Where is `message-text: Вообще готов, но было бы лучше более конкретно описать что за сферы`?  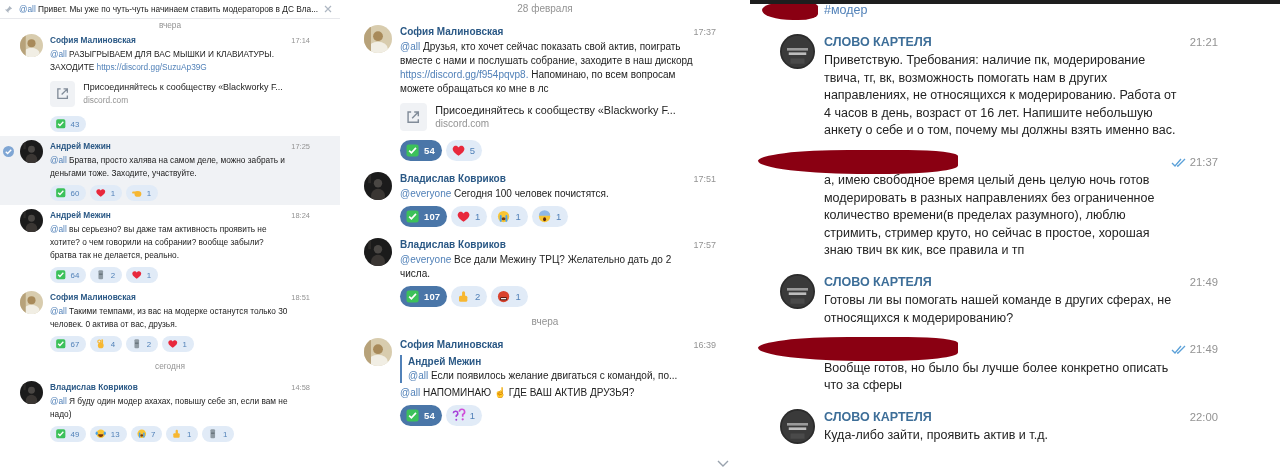
message-text: Вообще готов, но было бы лучше более конкретно описать что за сферы is located at coordinates (997, 376).